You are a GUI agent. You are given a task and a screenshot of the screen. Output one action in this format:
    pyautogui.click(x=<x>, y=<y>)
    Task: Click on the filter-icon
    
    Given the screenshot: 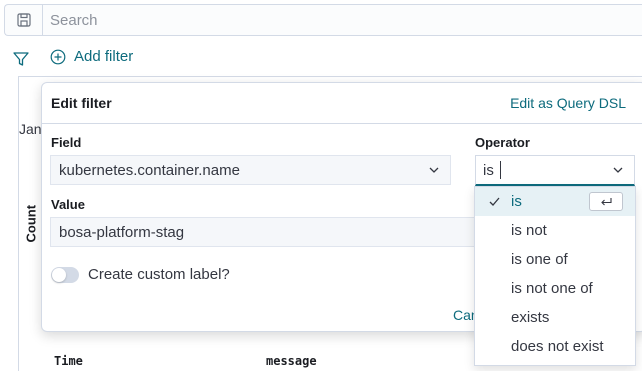 What is the action you would take?
    pyautogui.click(x=21, y=59)
    